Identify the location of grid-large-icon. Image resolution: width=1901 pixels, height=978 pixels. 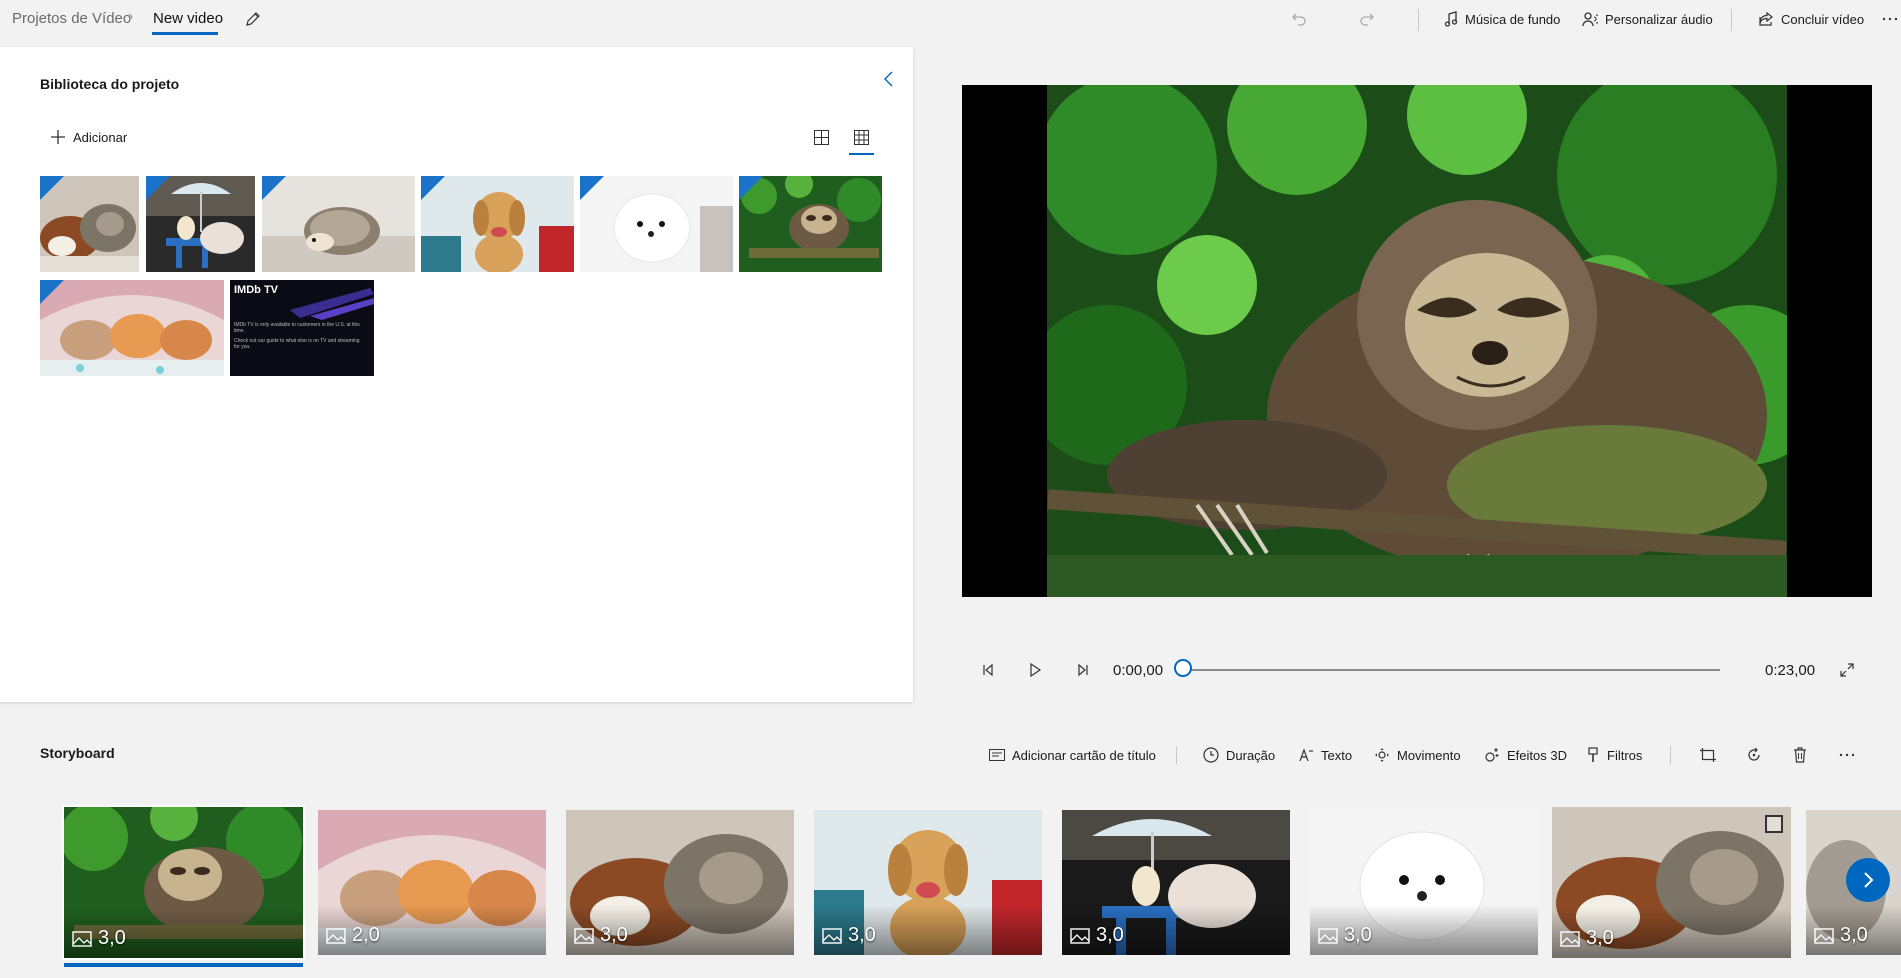
(821, 137).